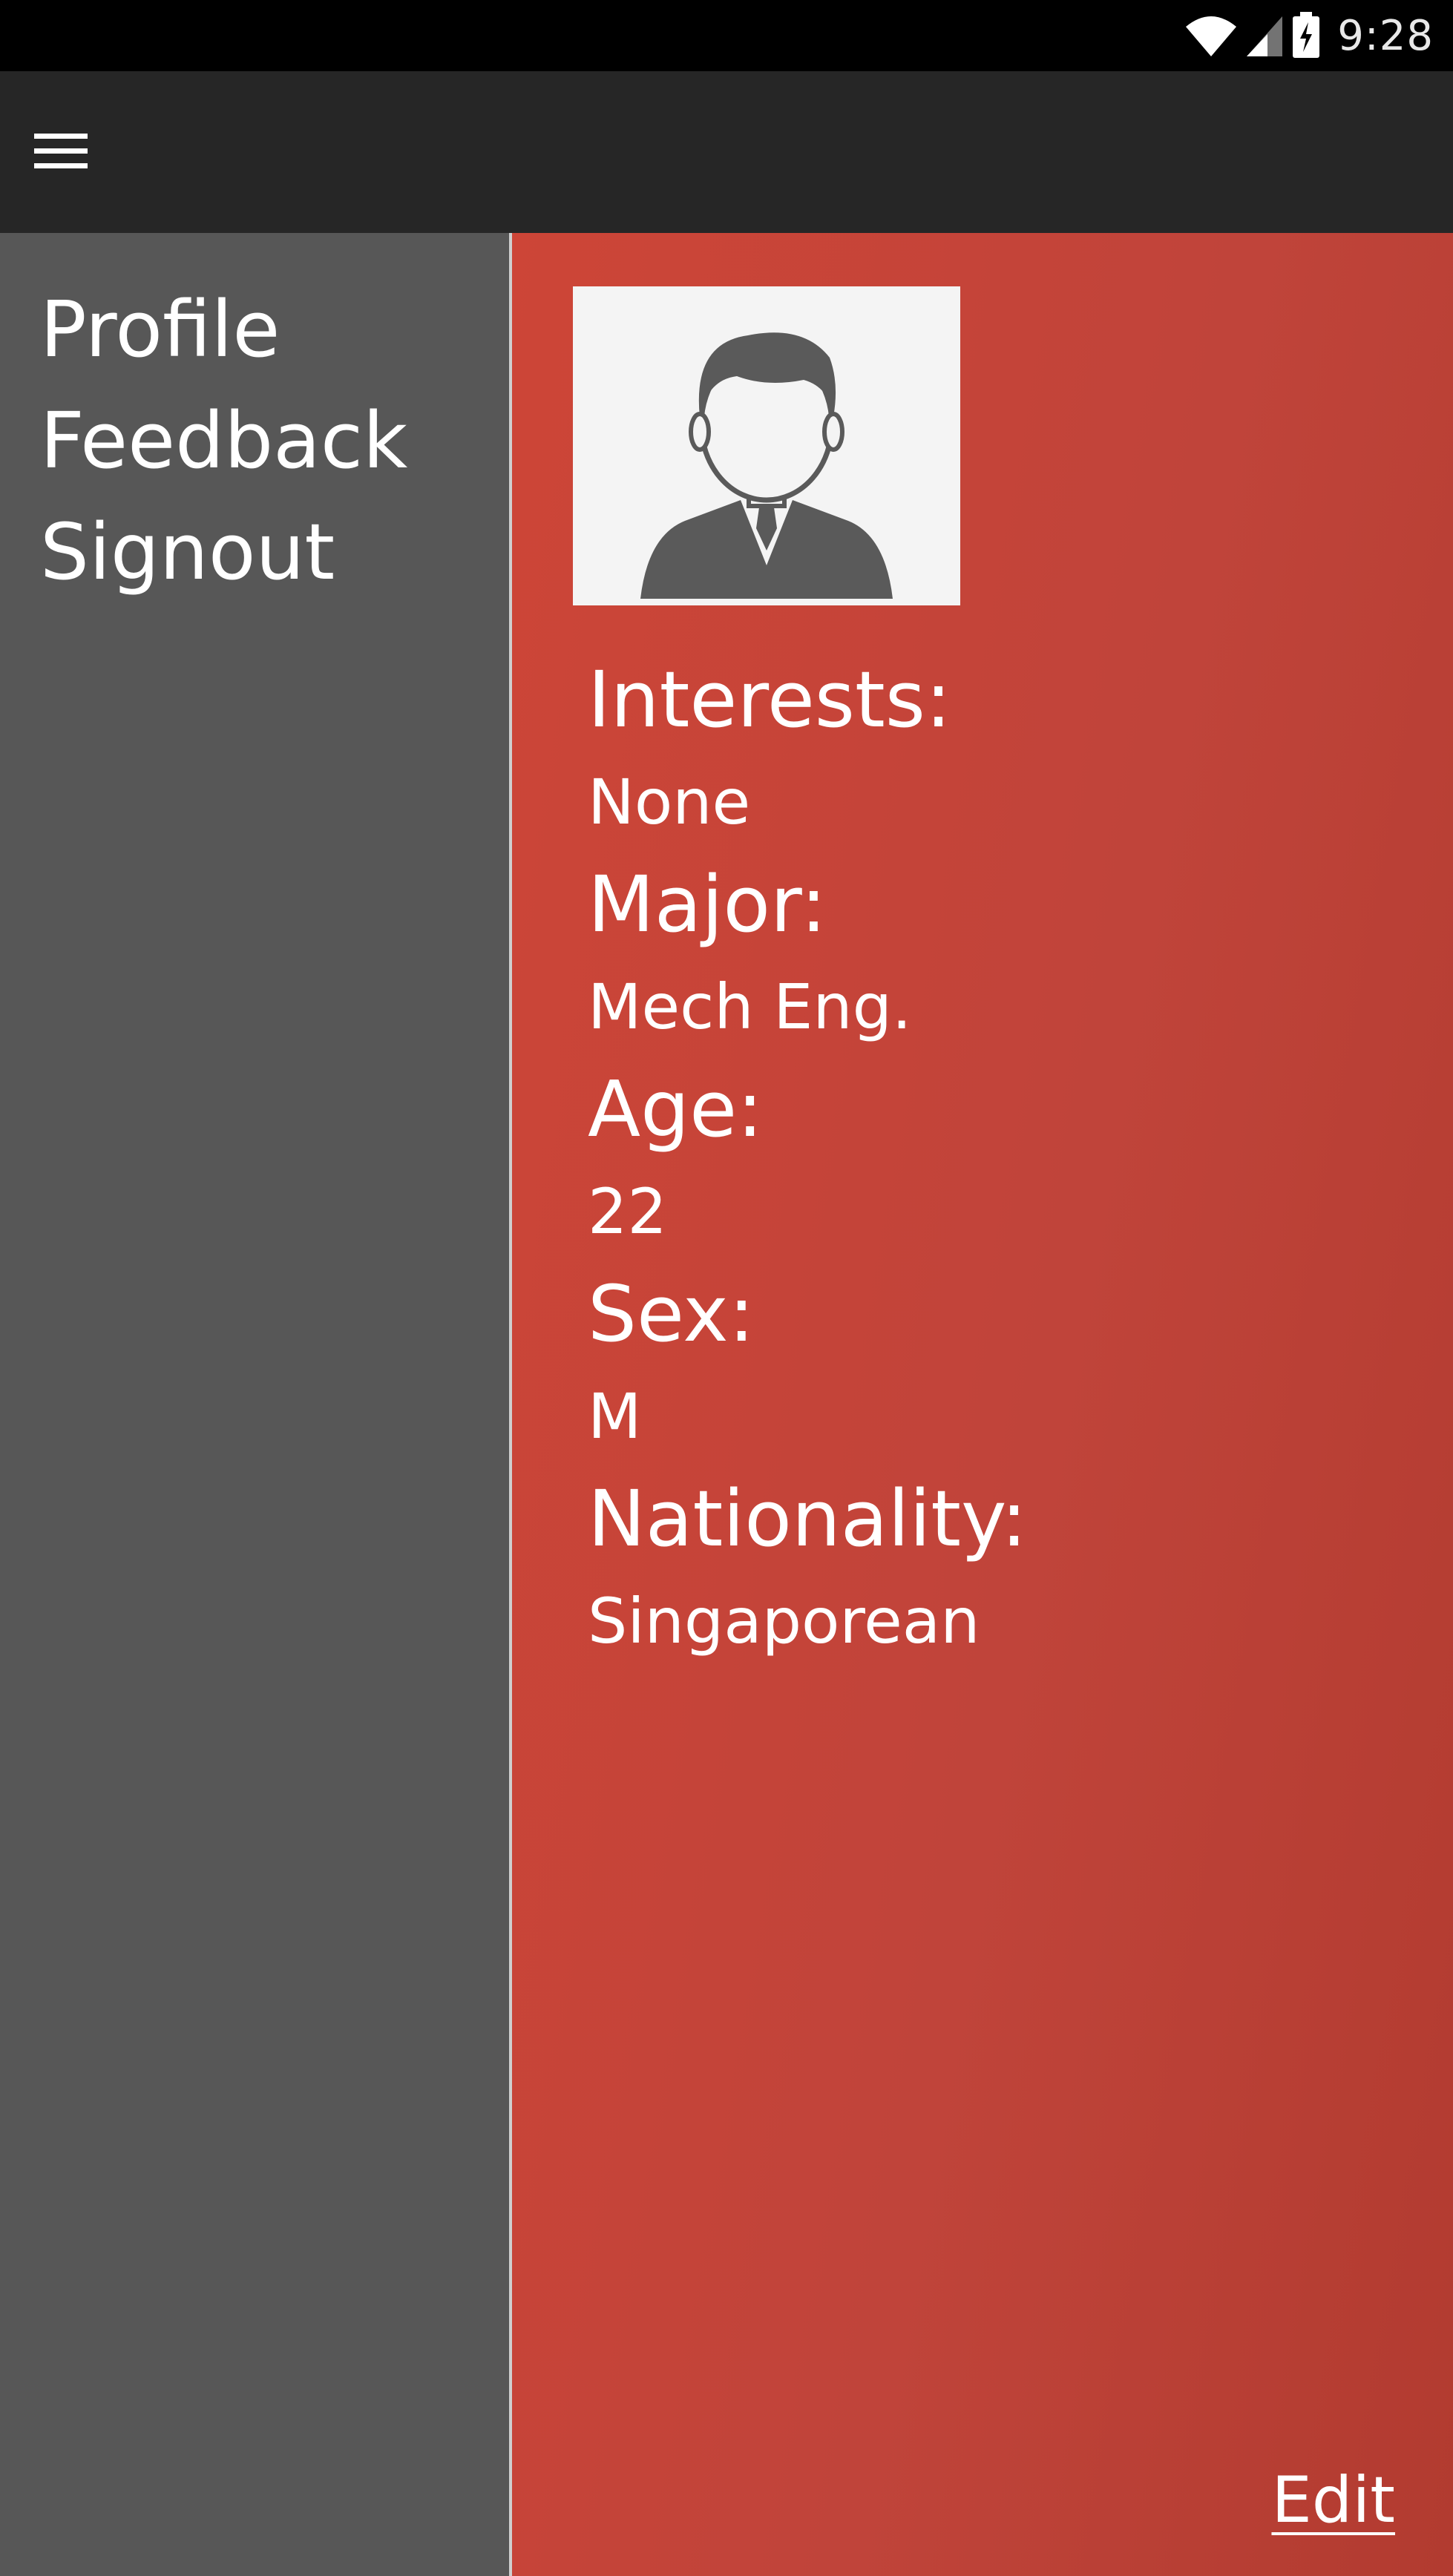 The width and height of the screenshot is (1453, 2576). I want to click on battery-charging-icon, so click(1306, 35).